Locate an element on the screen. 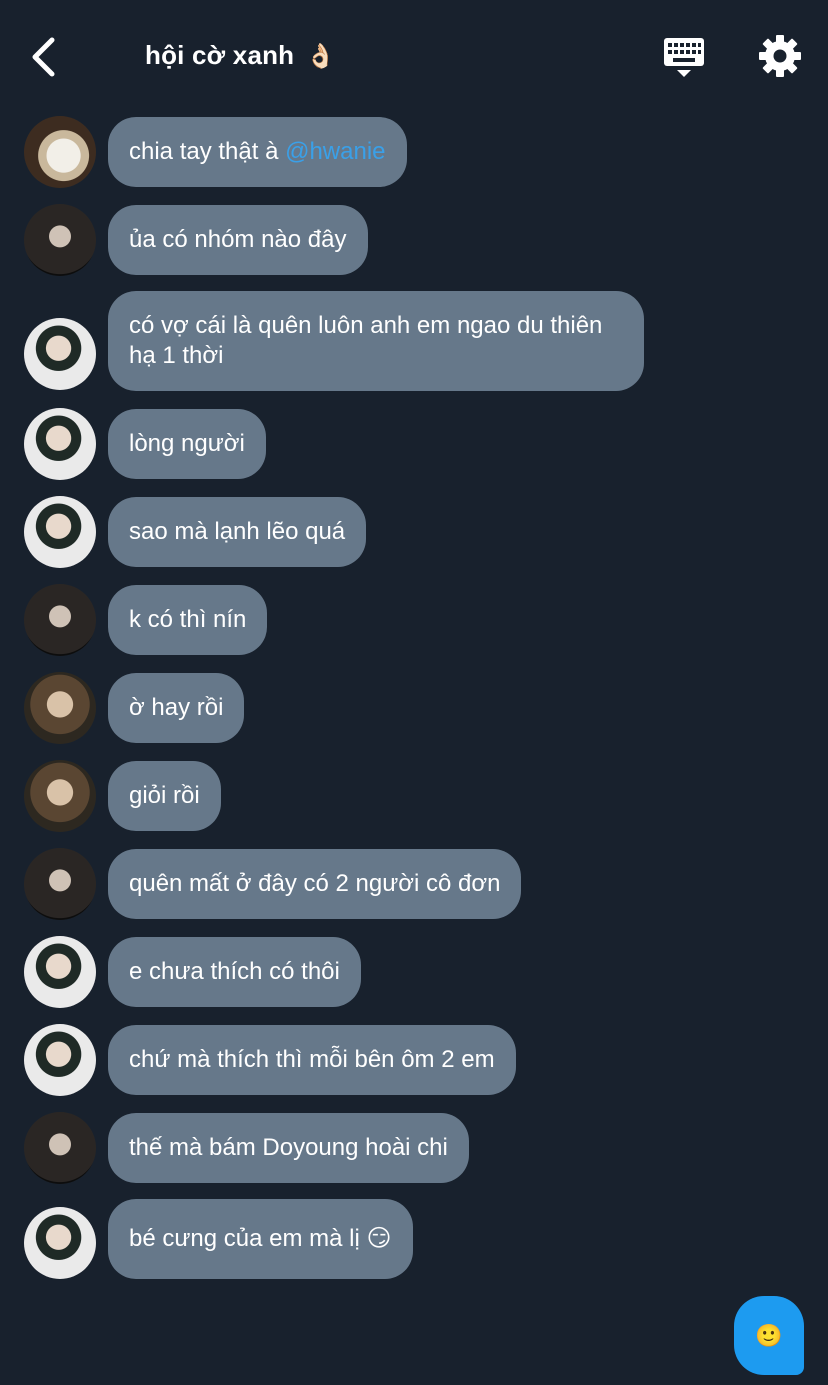 Image resolution: width=828 pixels, height=1385 pixels. message-text: quên mất ở đây có 2 người cô đơn is located at coordinates (315, 883).